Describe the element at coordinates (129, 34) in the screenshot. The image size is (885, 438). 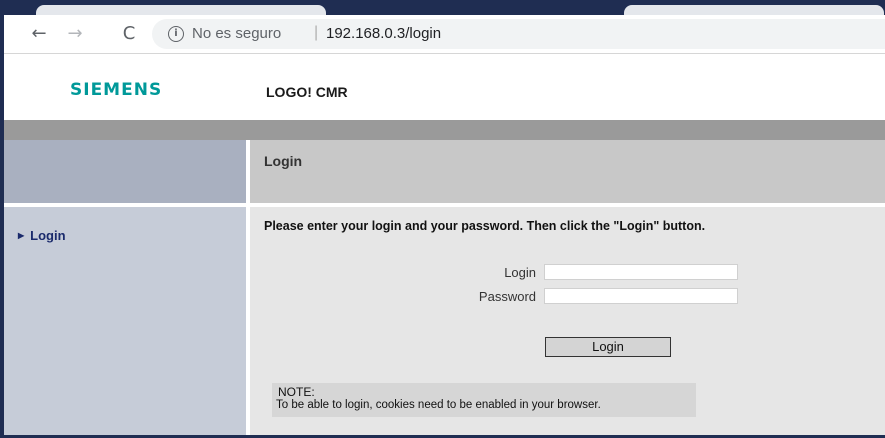
I see `reload-icon: C` at that location.